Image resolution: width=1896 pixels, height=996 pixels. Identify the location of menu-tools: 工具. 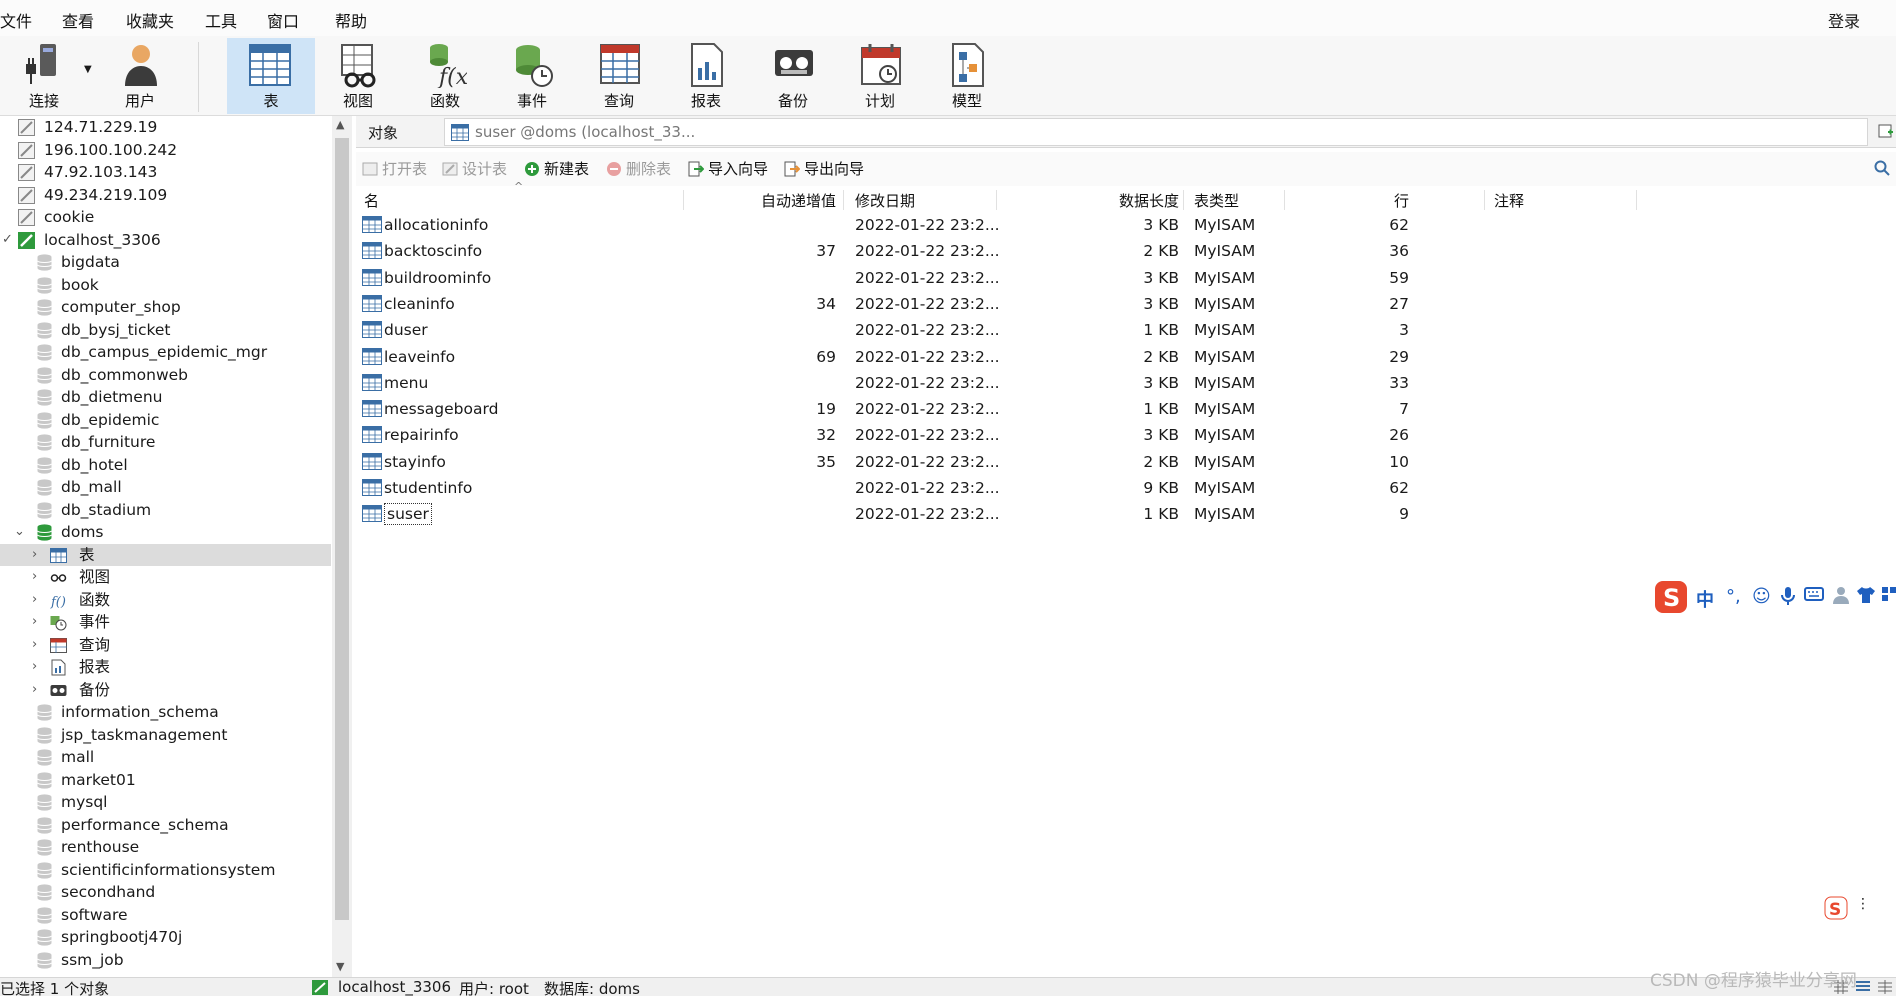
(221, 20).